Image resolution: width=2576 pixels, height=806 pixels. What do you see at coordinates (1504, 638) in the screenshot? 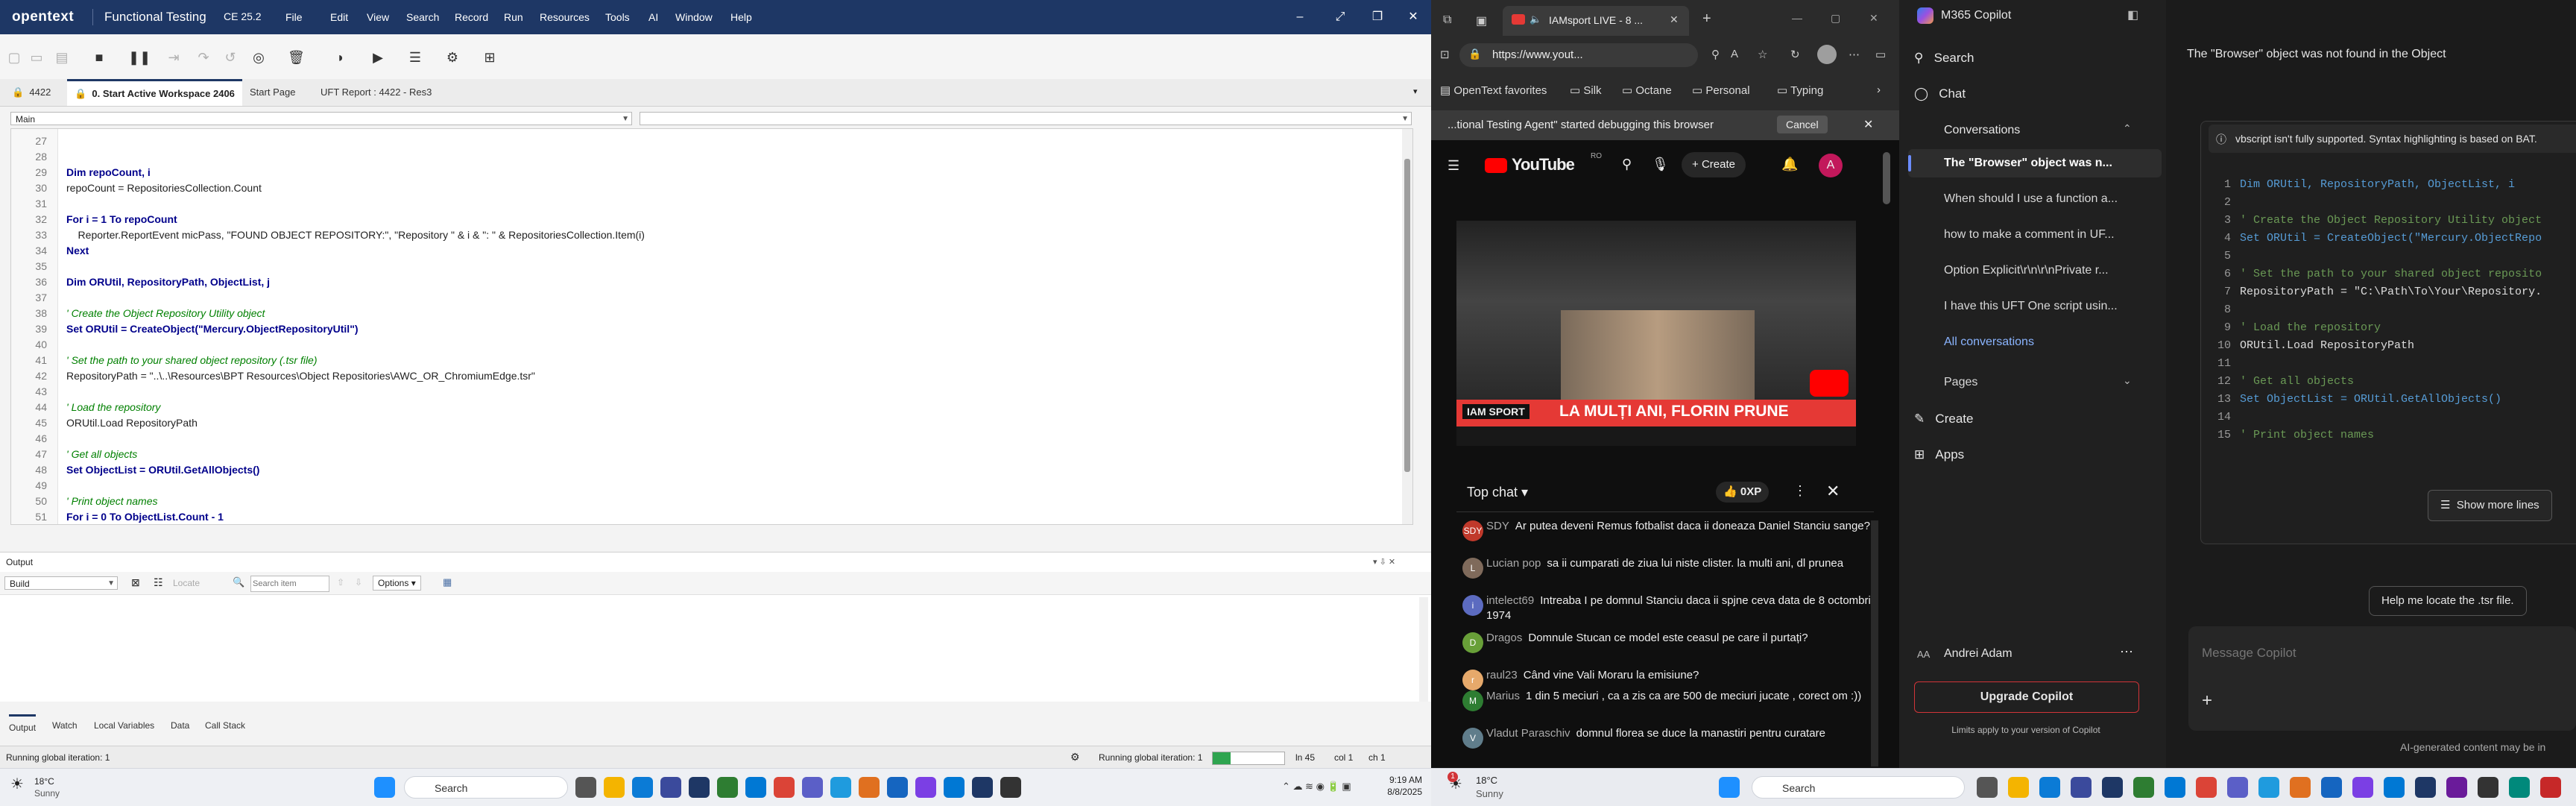
I see `chat-author: Dragos` at bounding box center [1504, 638].